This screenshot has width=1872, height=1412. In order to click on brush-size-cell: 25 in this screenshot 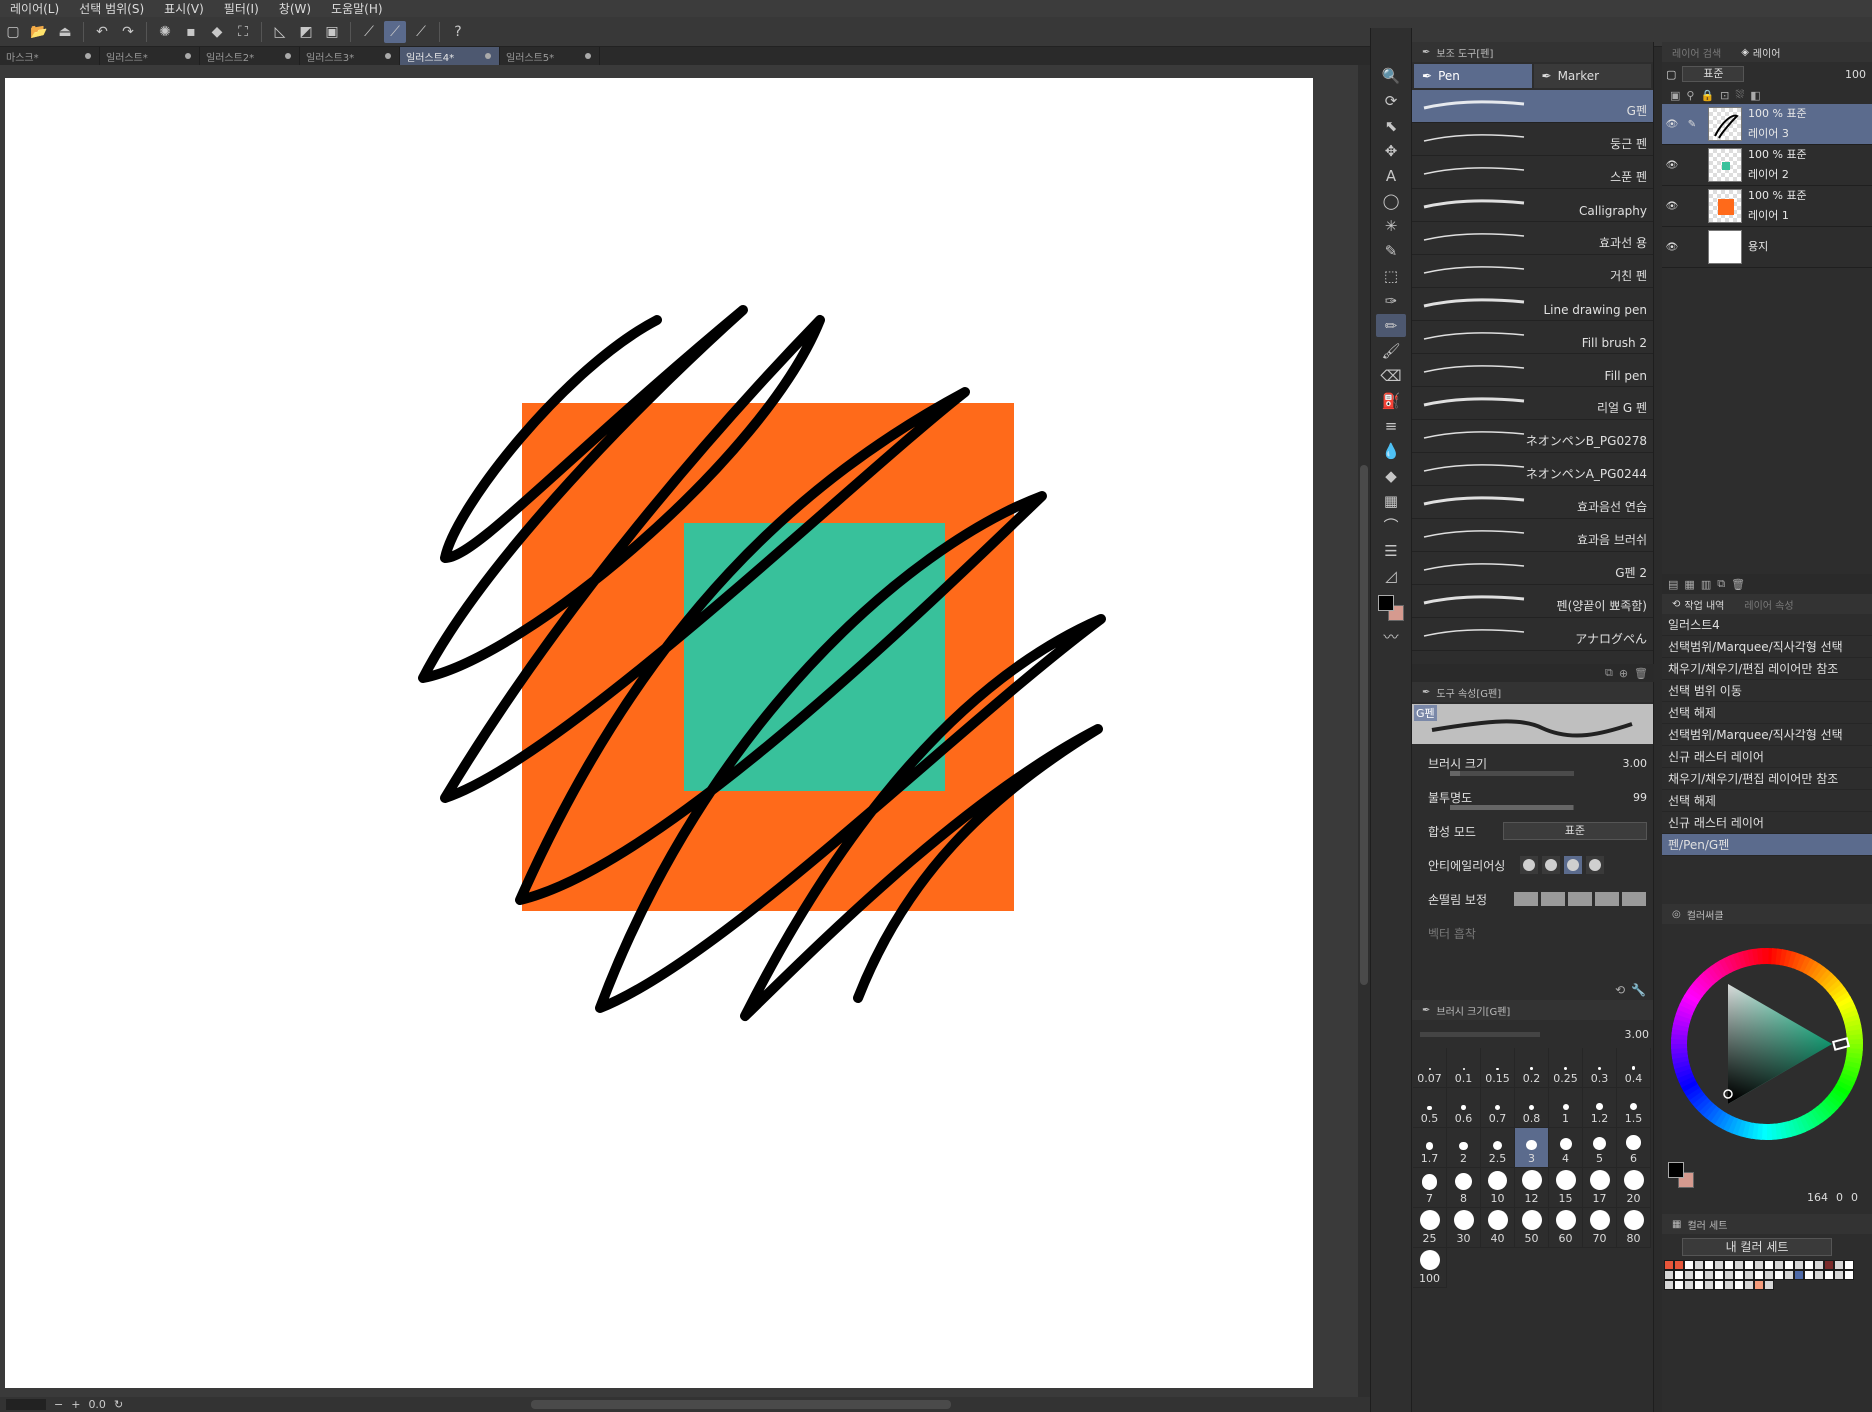, I will do `click(1430, 1228)`.